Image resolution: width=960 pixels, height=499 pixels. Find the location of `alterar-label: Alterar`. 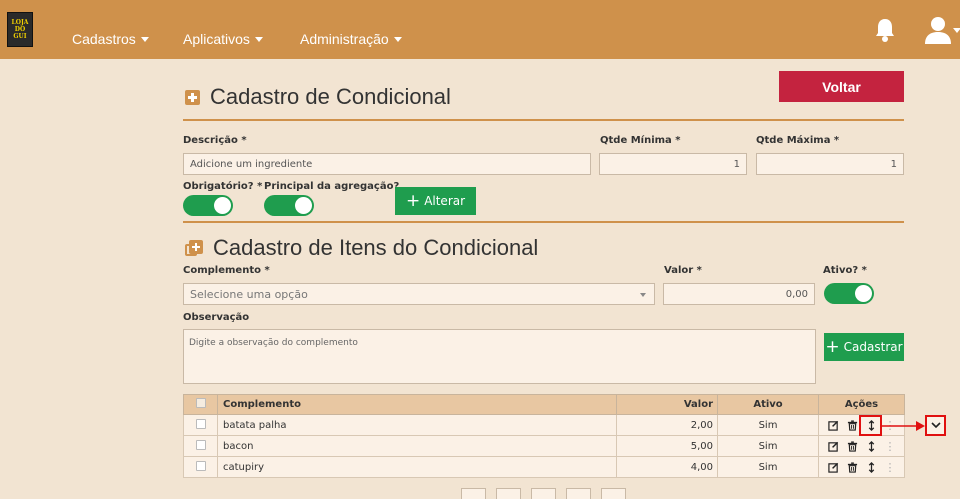

alterar-label: Alterar is located at coordinates (445, 201).